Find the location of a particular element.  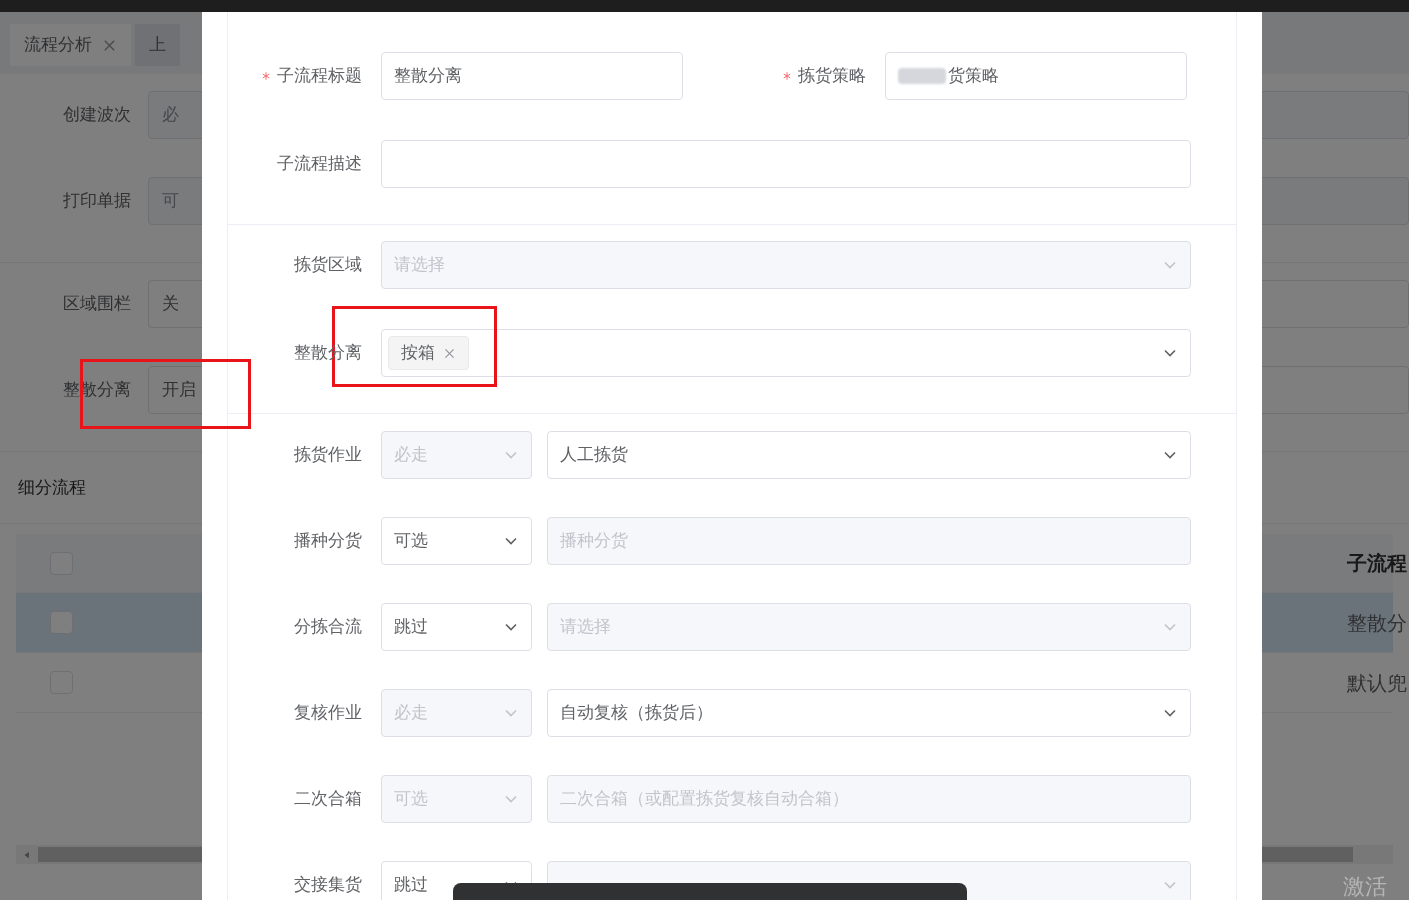

form-label: 播种分货 is located at coordinates (328, 541).